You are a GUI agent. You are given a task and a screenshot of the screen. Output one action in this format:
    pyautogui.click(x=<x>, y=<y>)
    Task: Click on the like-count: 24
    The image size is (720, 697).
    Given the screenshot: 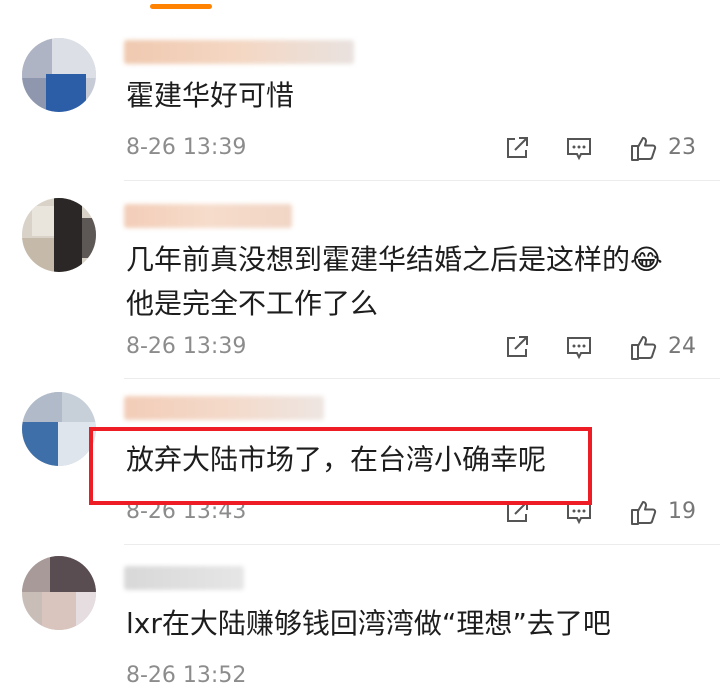 What is the action you would take?
    pyautogui.click(x=682, y=346)
    